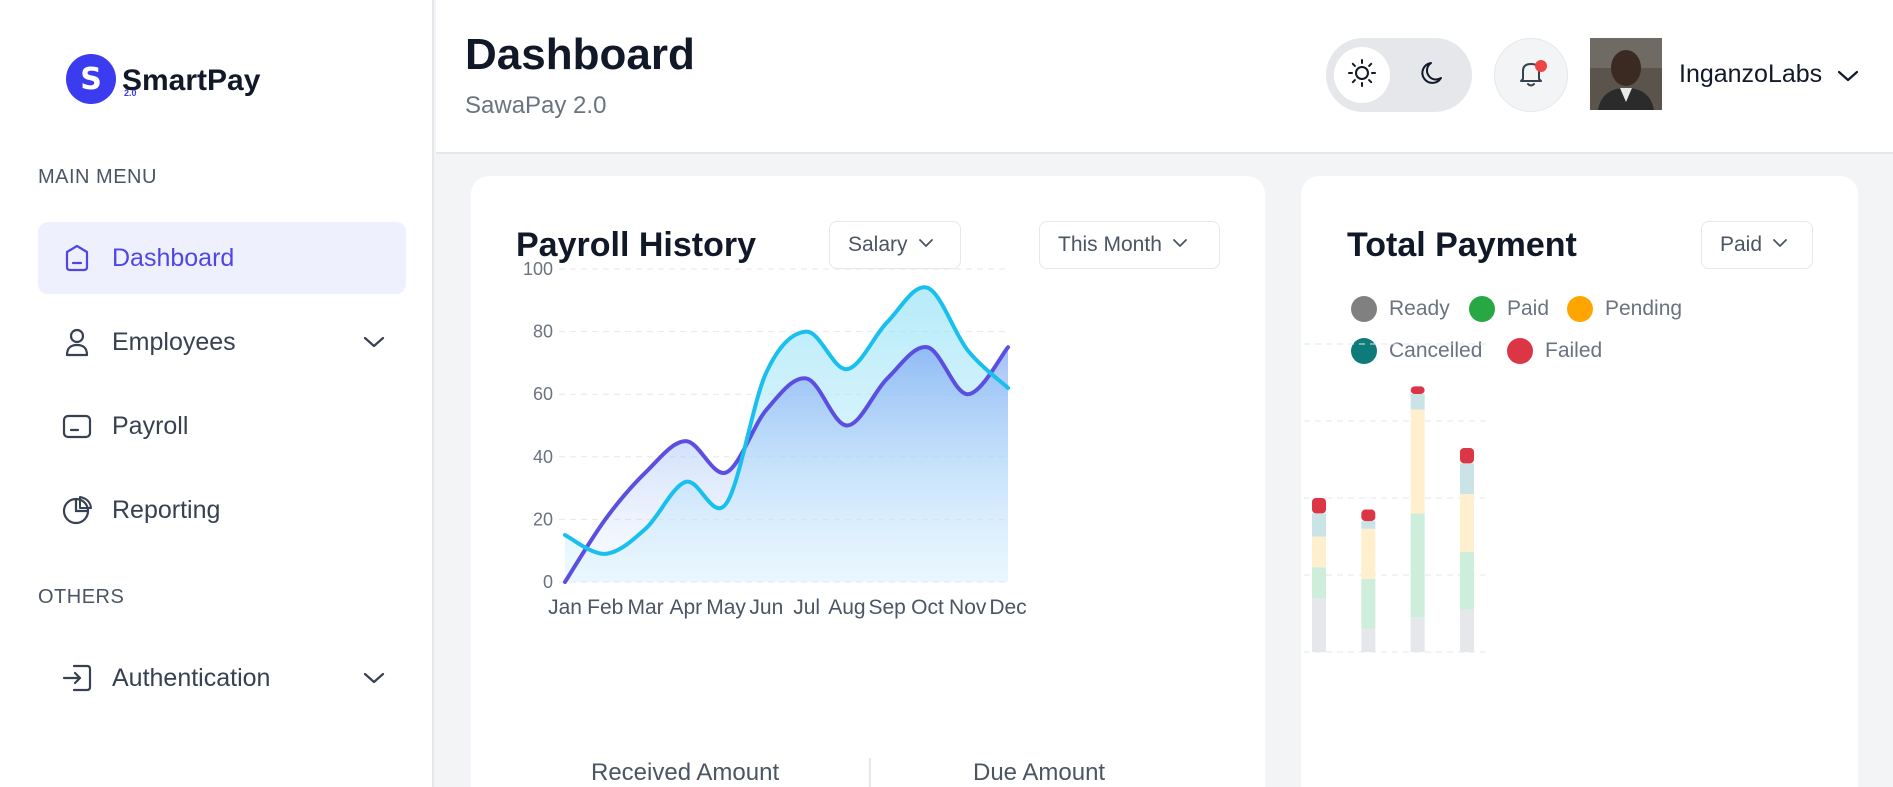 This screenshot has height=787, width=1893. What do you see at coordinates (806, 607) in the screenshot?
I see `x-tick-label: Jul` at bounding box center [806, 607].